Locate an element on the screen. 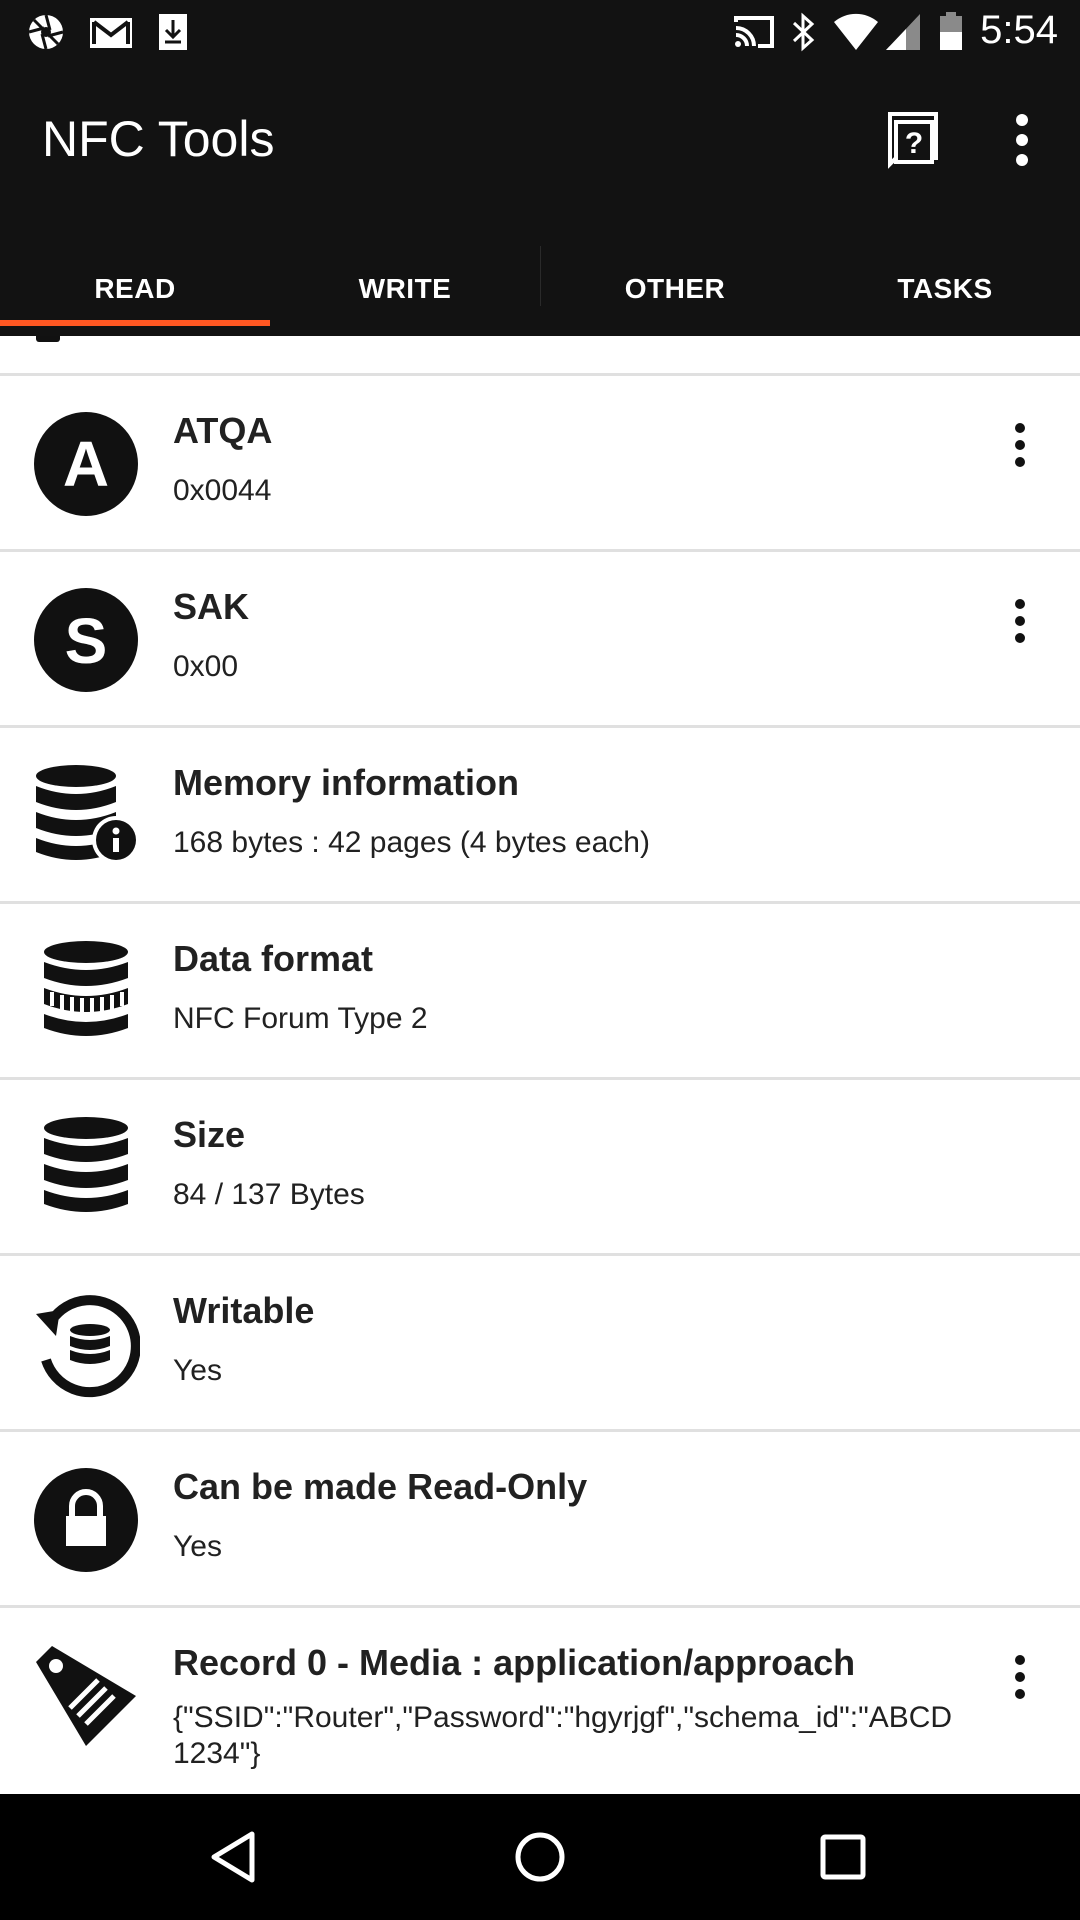  item-value: NFC Forum Type 2 is located at coordinates (300, 1018).